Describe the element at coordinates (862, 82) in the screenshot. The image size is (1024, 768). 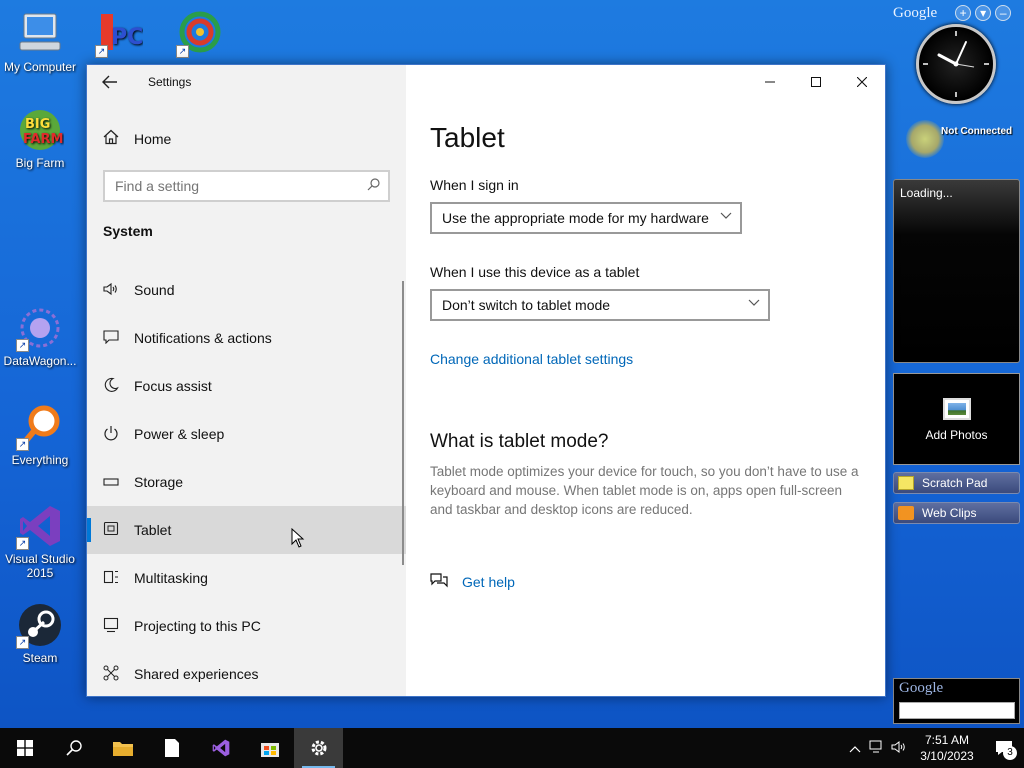
I see `close-button` at that location.